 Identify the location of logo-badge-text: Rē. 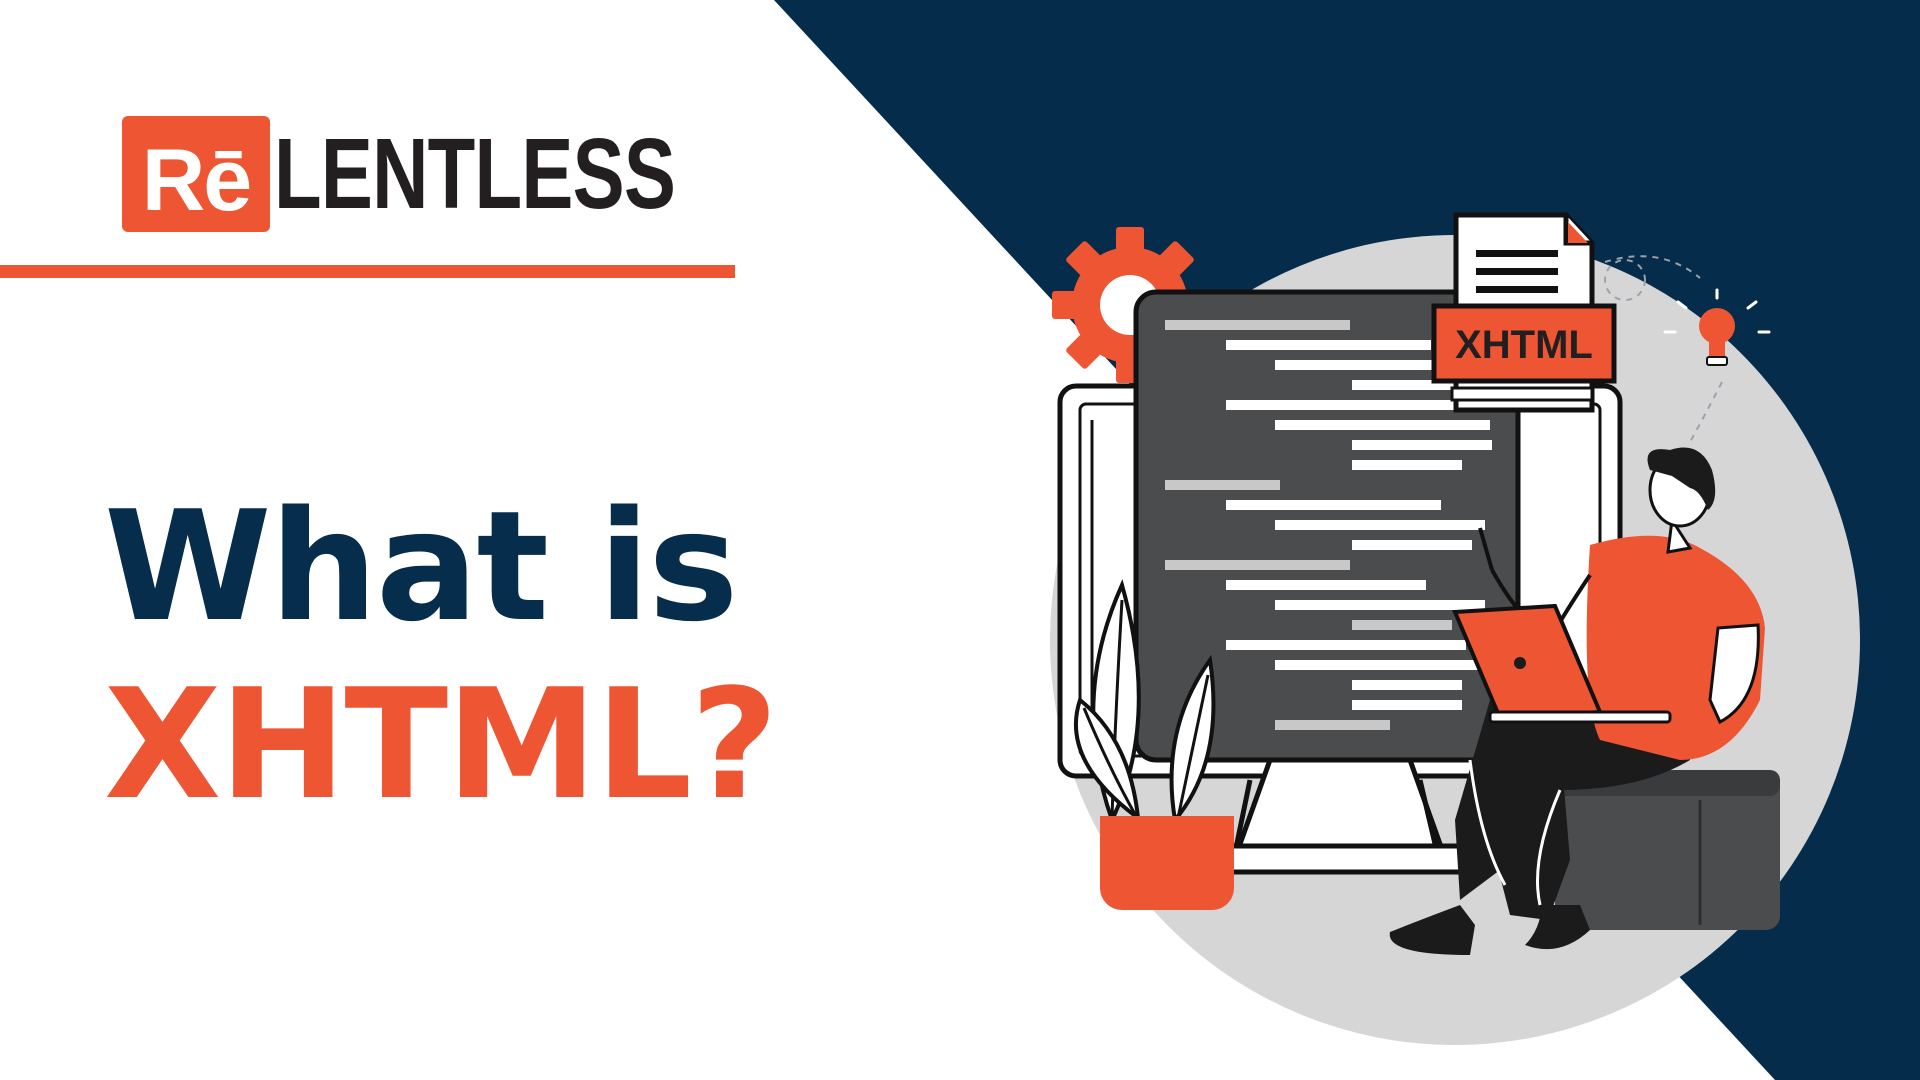
(196, 179).